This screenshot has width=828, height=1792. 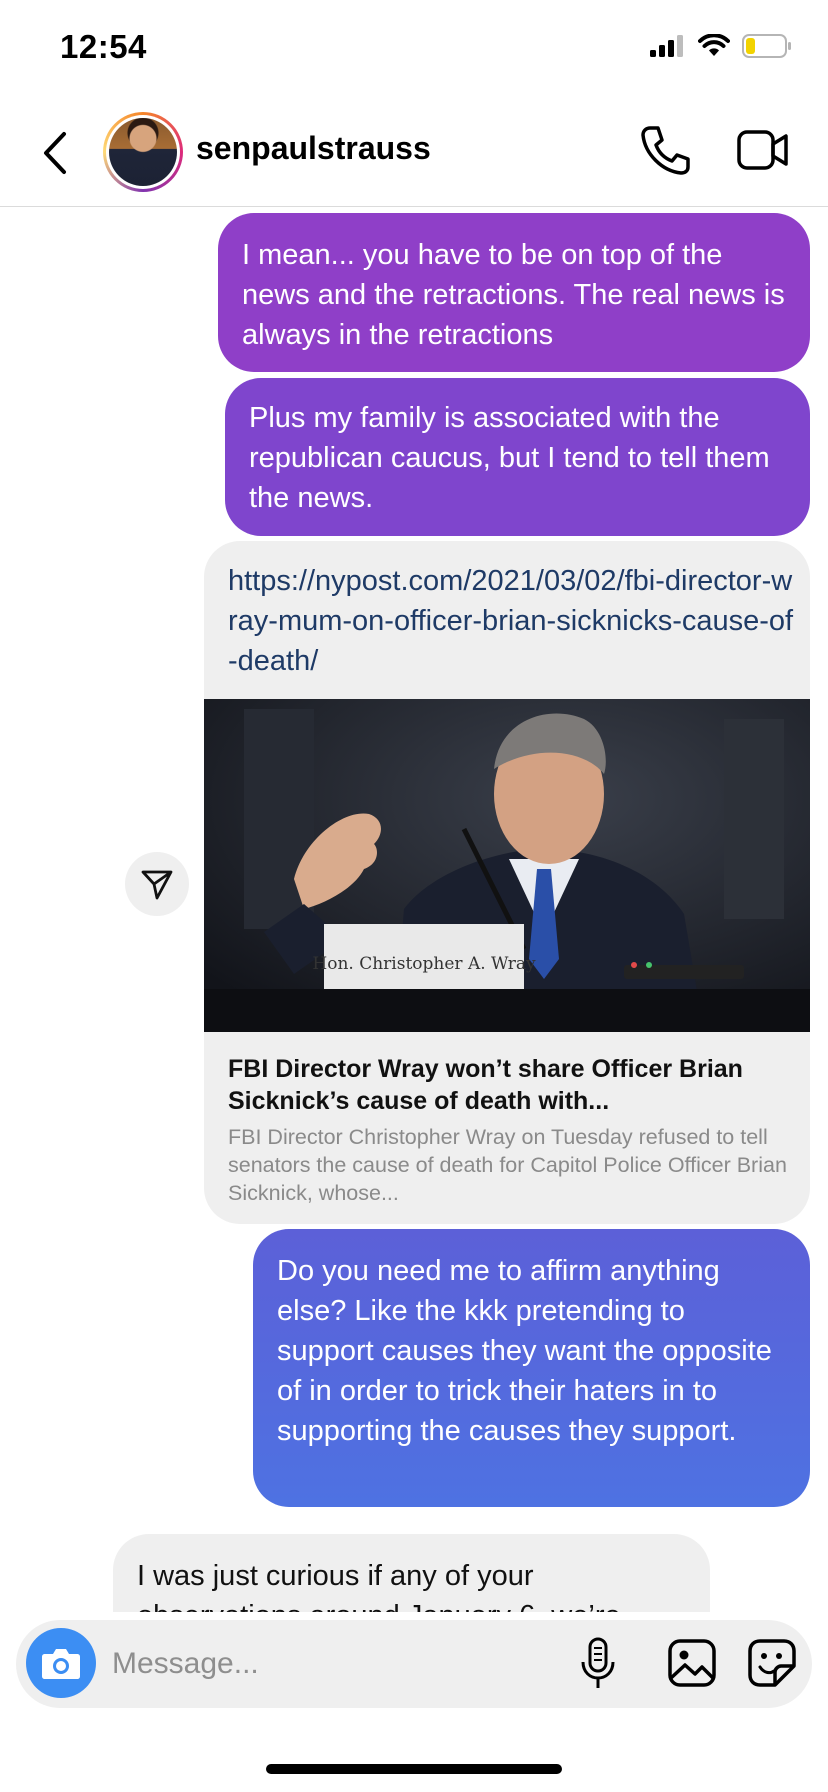 I want to click on avatar, so click(x=143, y=152).